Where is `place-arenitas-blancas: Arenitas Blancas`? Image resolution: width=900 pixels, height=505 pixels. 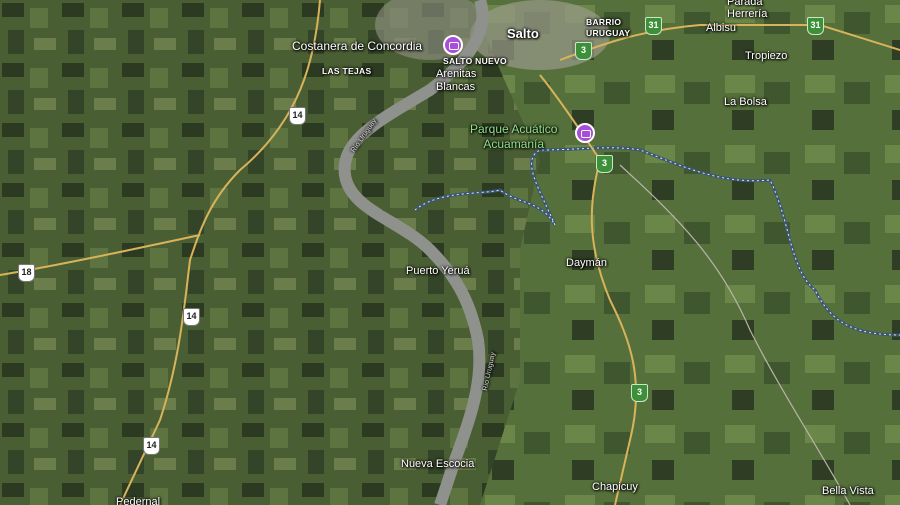 place-arenitas-blancas: Arenitas Blancas is located at coordinates (456, 81).